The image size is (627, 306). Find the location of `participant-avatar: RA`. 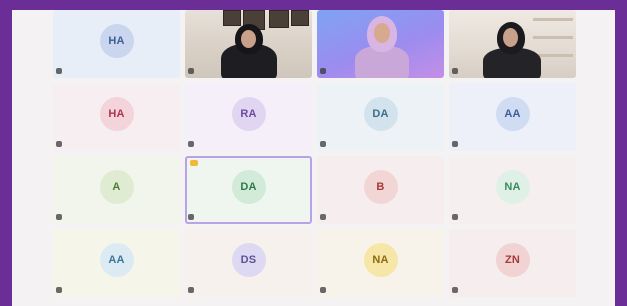

participant-avatar: RA is located at coordinates (248, 113).